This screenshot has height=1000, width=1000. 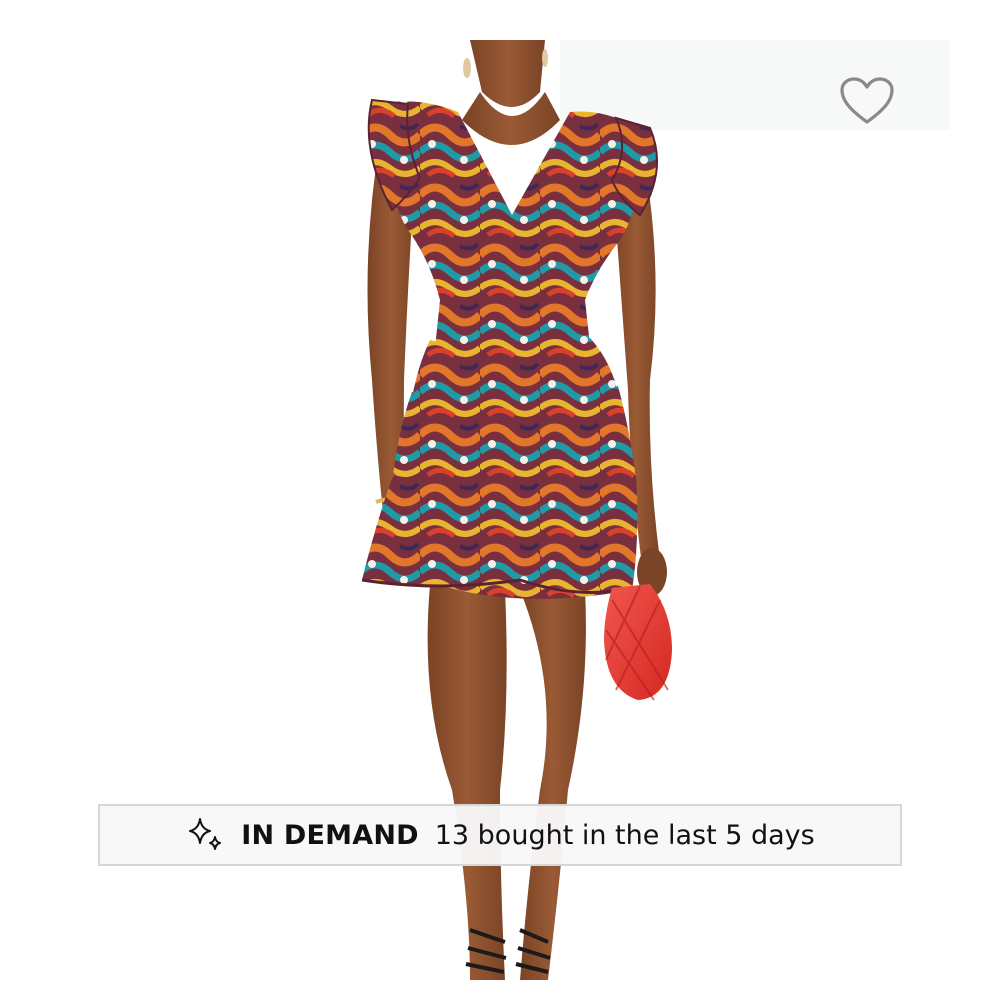 What do you see at coordinates (205, 835) in the screenshot?
I see `sparkle-icon` at bounding box center [205, 835].